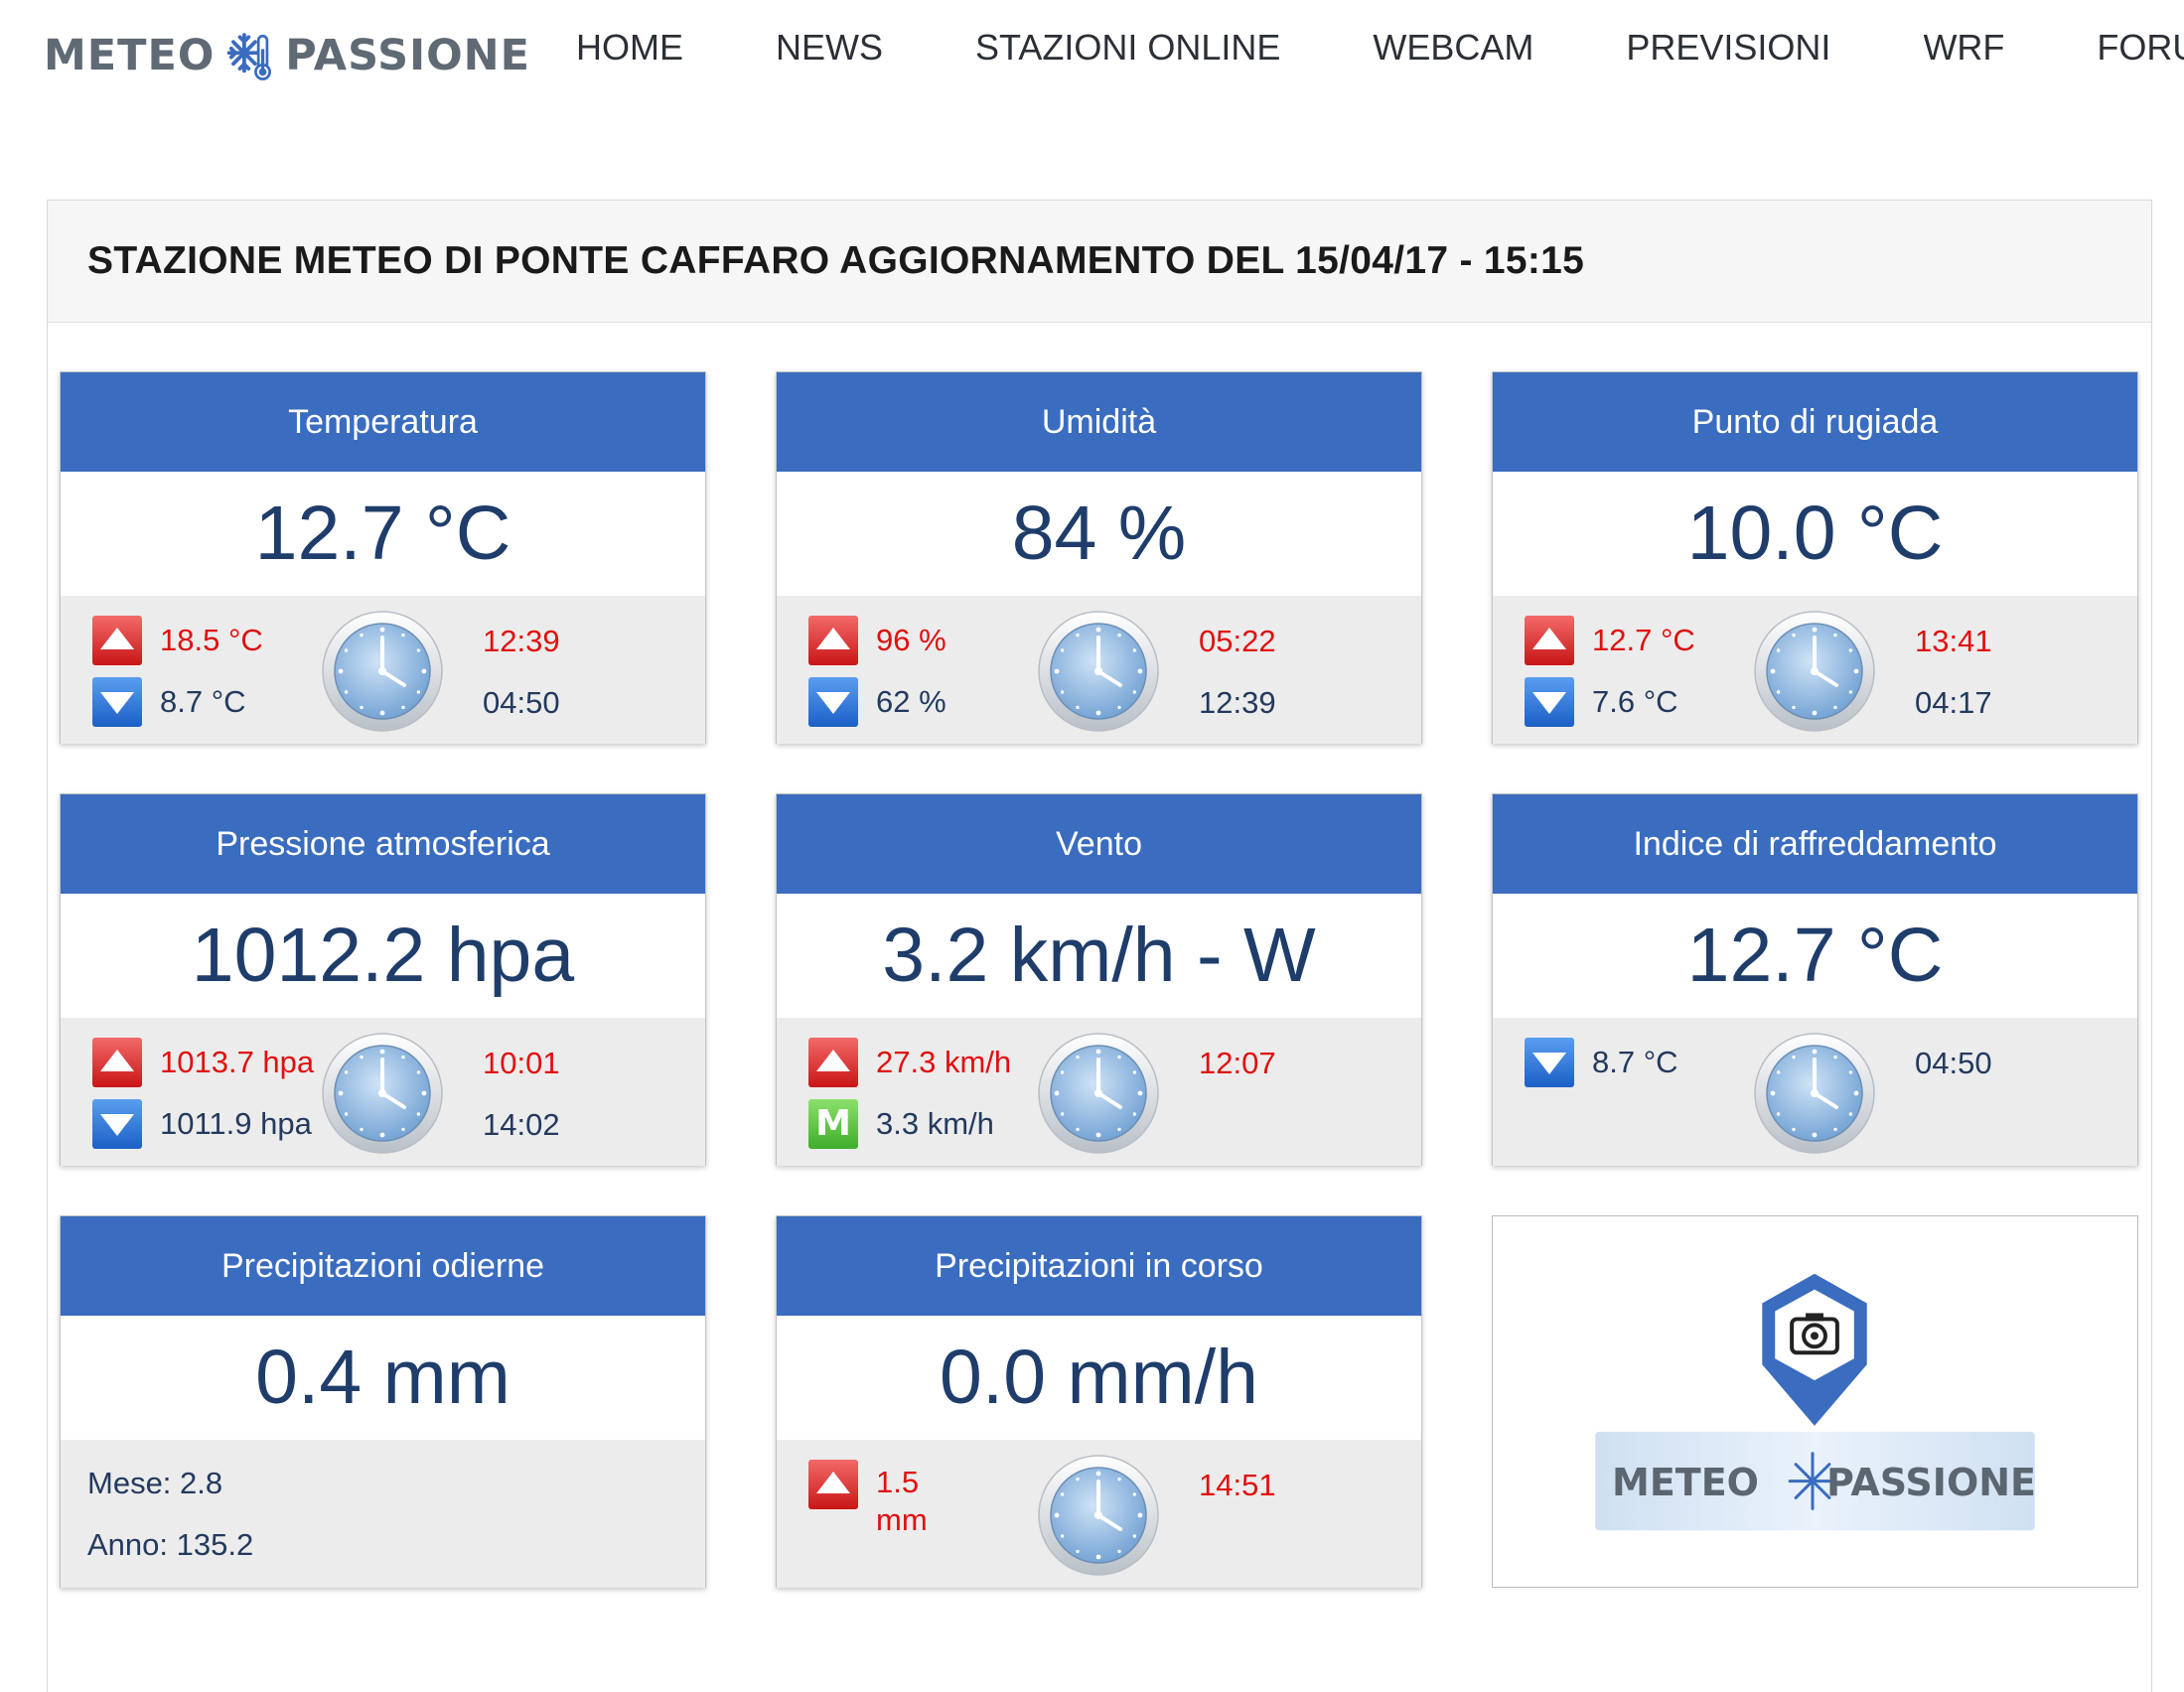  Describe the element at coordinates (2140, 48) in the screenshot. I see `nav-forum: FORU` at that location.